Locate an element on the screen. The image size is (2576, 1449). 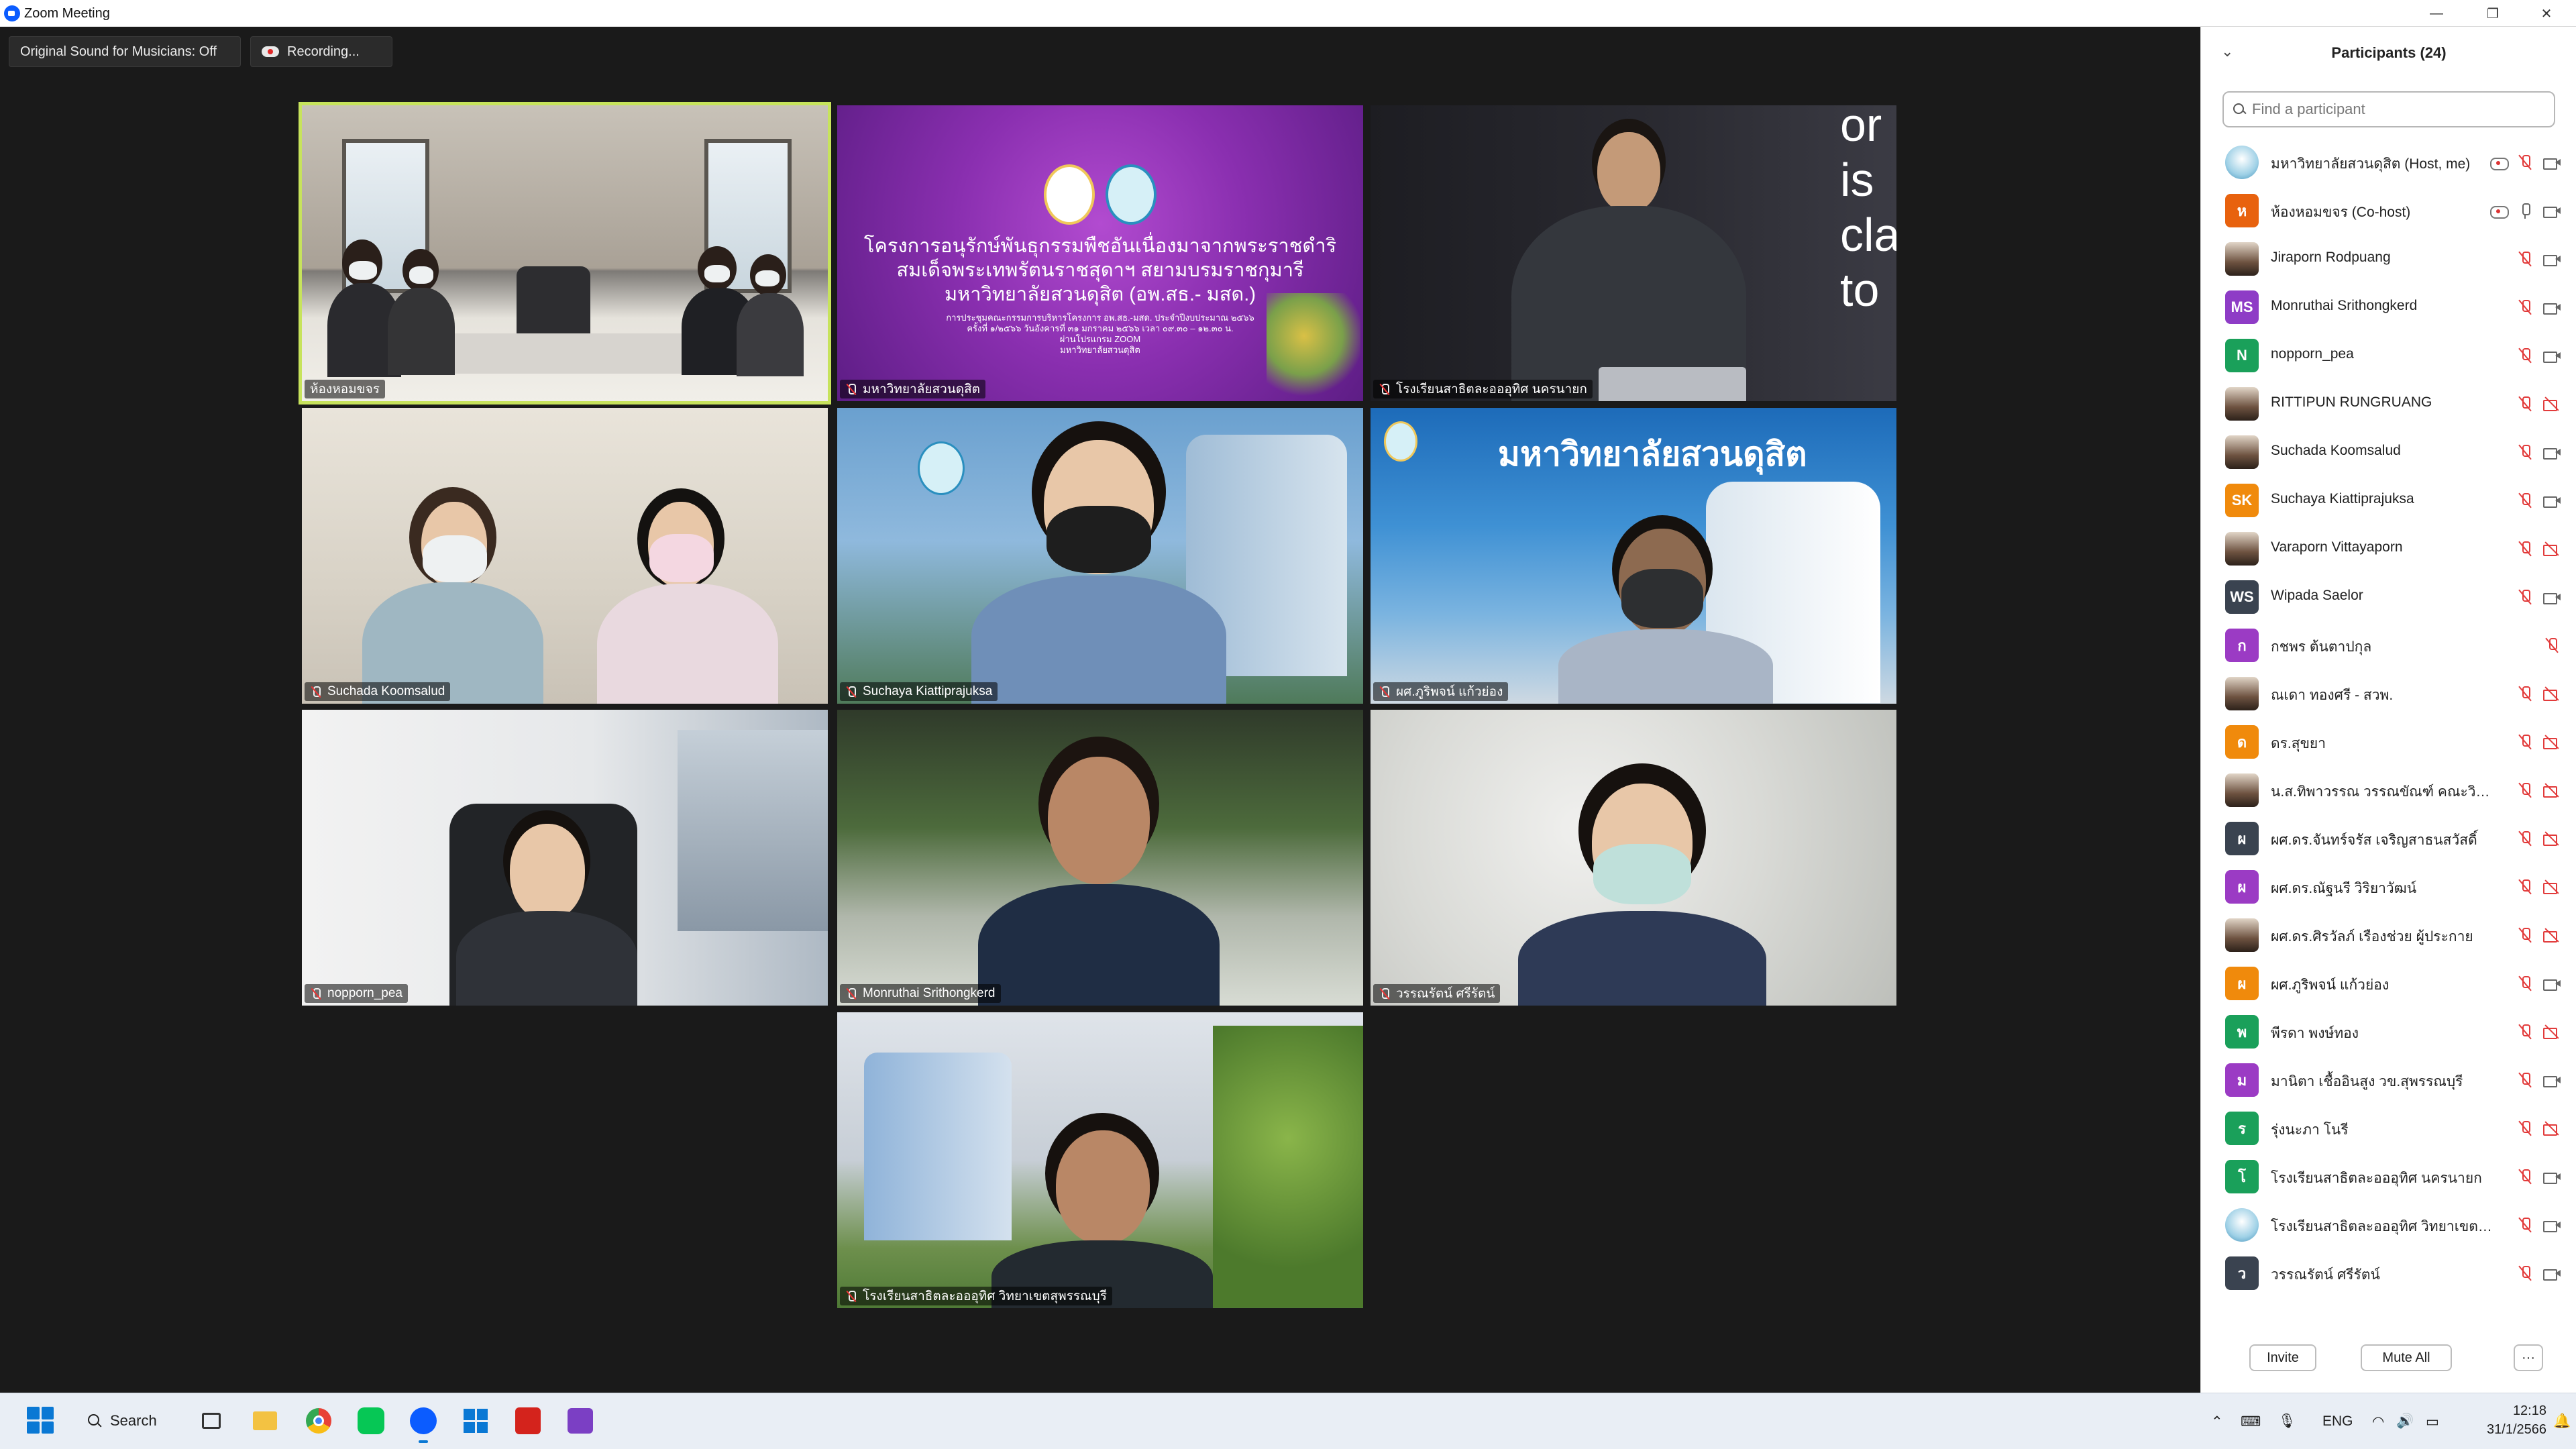
person-face is located at coordinates (1099, 820).